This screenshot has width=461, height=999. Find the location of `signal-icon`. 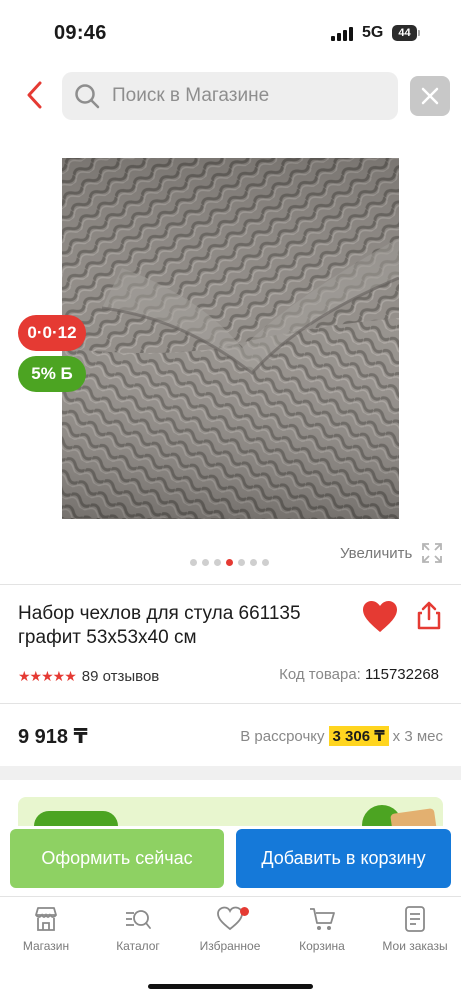

signal-icon is located at coordinates (343, 34).